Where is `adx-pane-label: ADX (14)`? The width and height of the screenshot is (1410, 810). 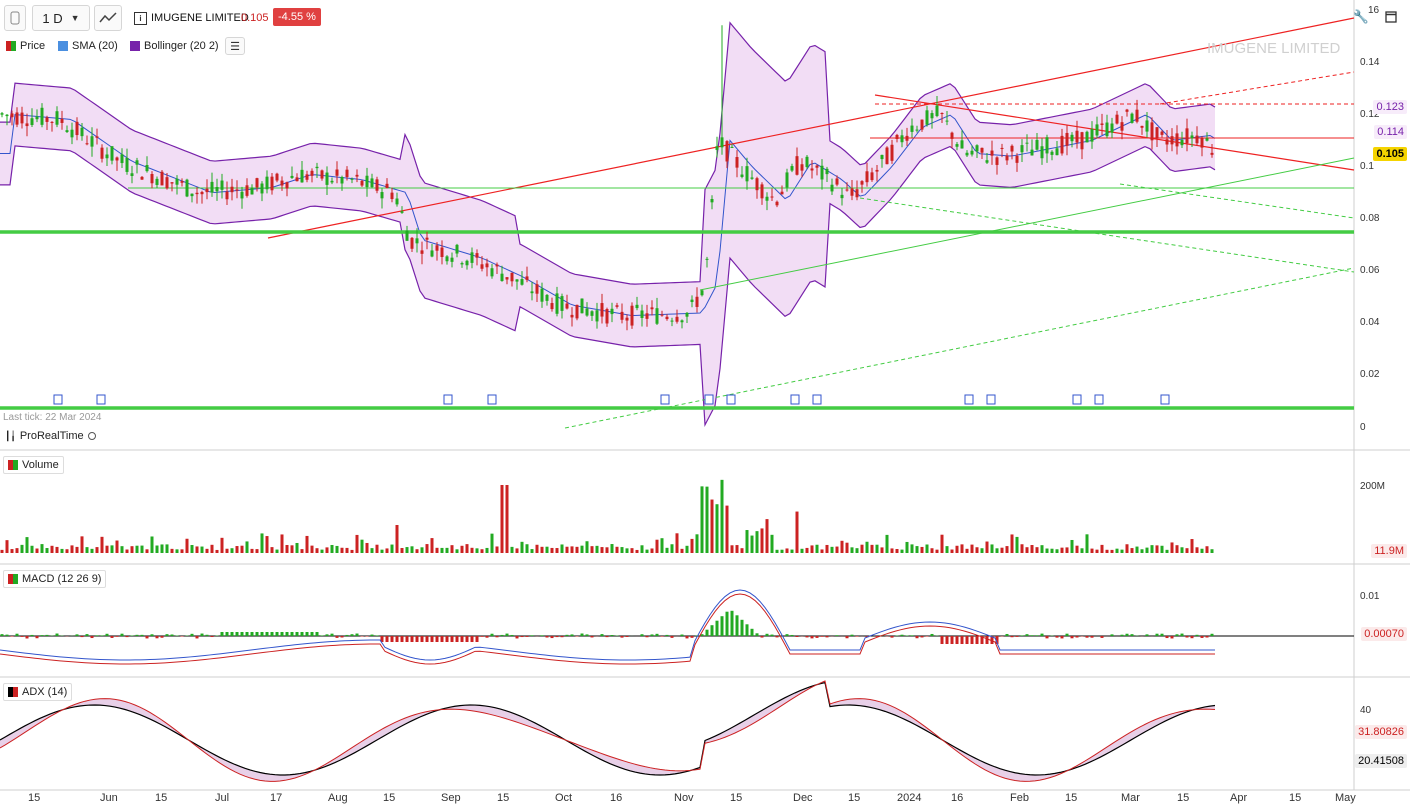
adx-pane-label: ADX (14) is located at coordinates (38, 692).